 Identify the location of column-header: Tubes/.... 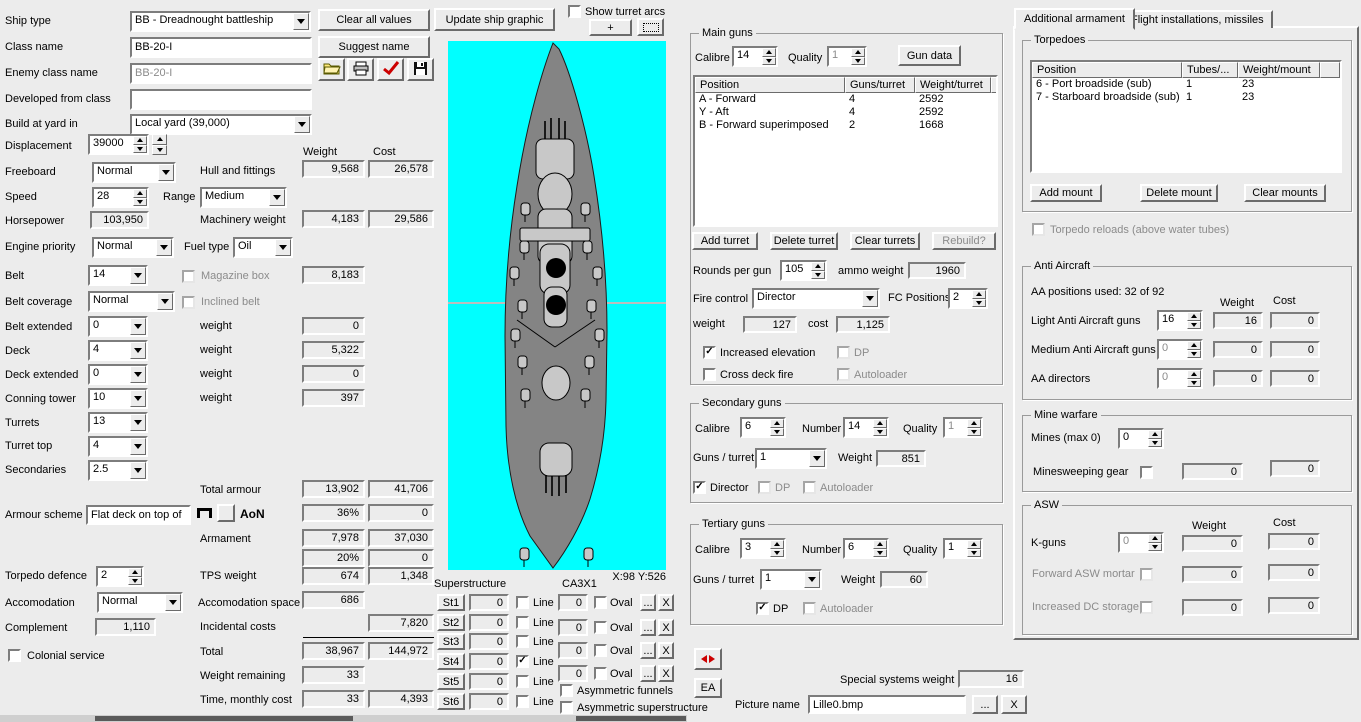
(1210, 70).